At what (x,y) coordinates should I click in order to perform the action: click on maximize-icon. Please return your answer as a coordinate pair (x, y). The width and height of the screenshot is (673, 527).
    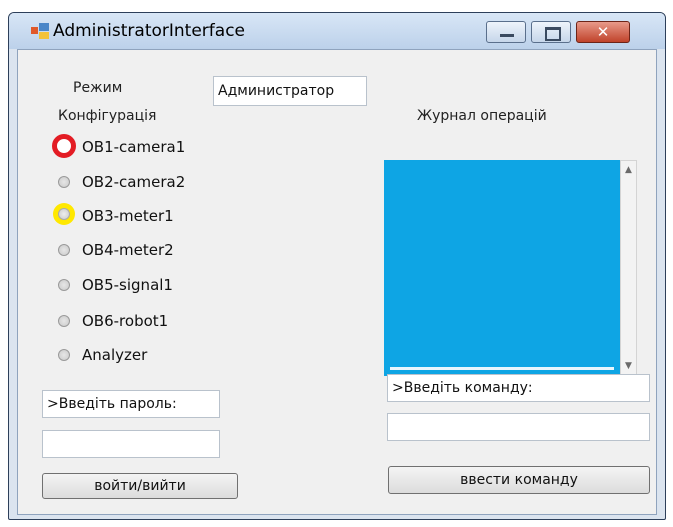
    Looking at the image, I should click on (553, 34).